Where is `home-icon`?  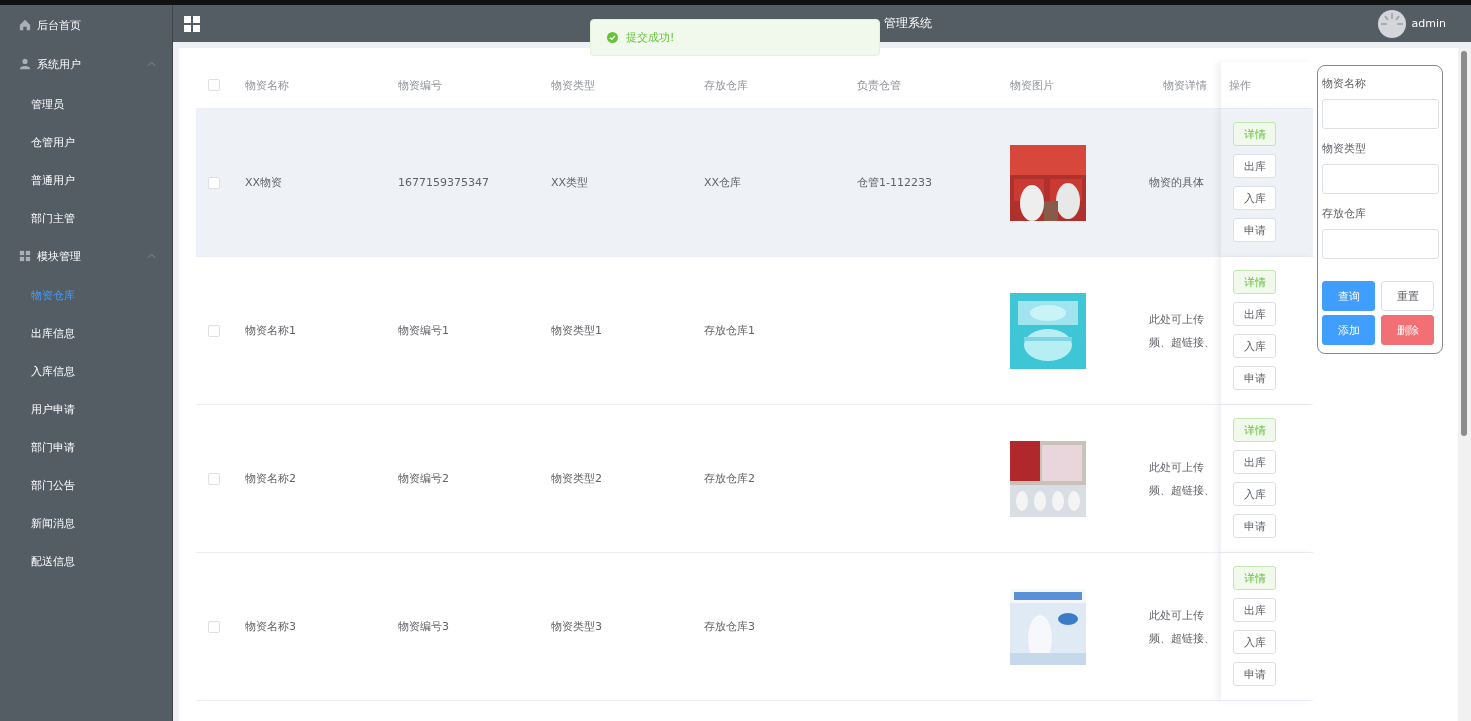
home-icon is located at coordinates (25, 25).